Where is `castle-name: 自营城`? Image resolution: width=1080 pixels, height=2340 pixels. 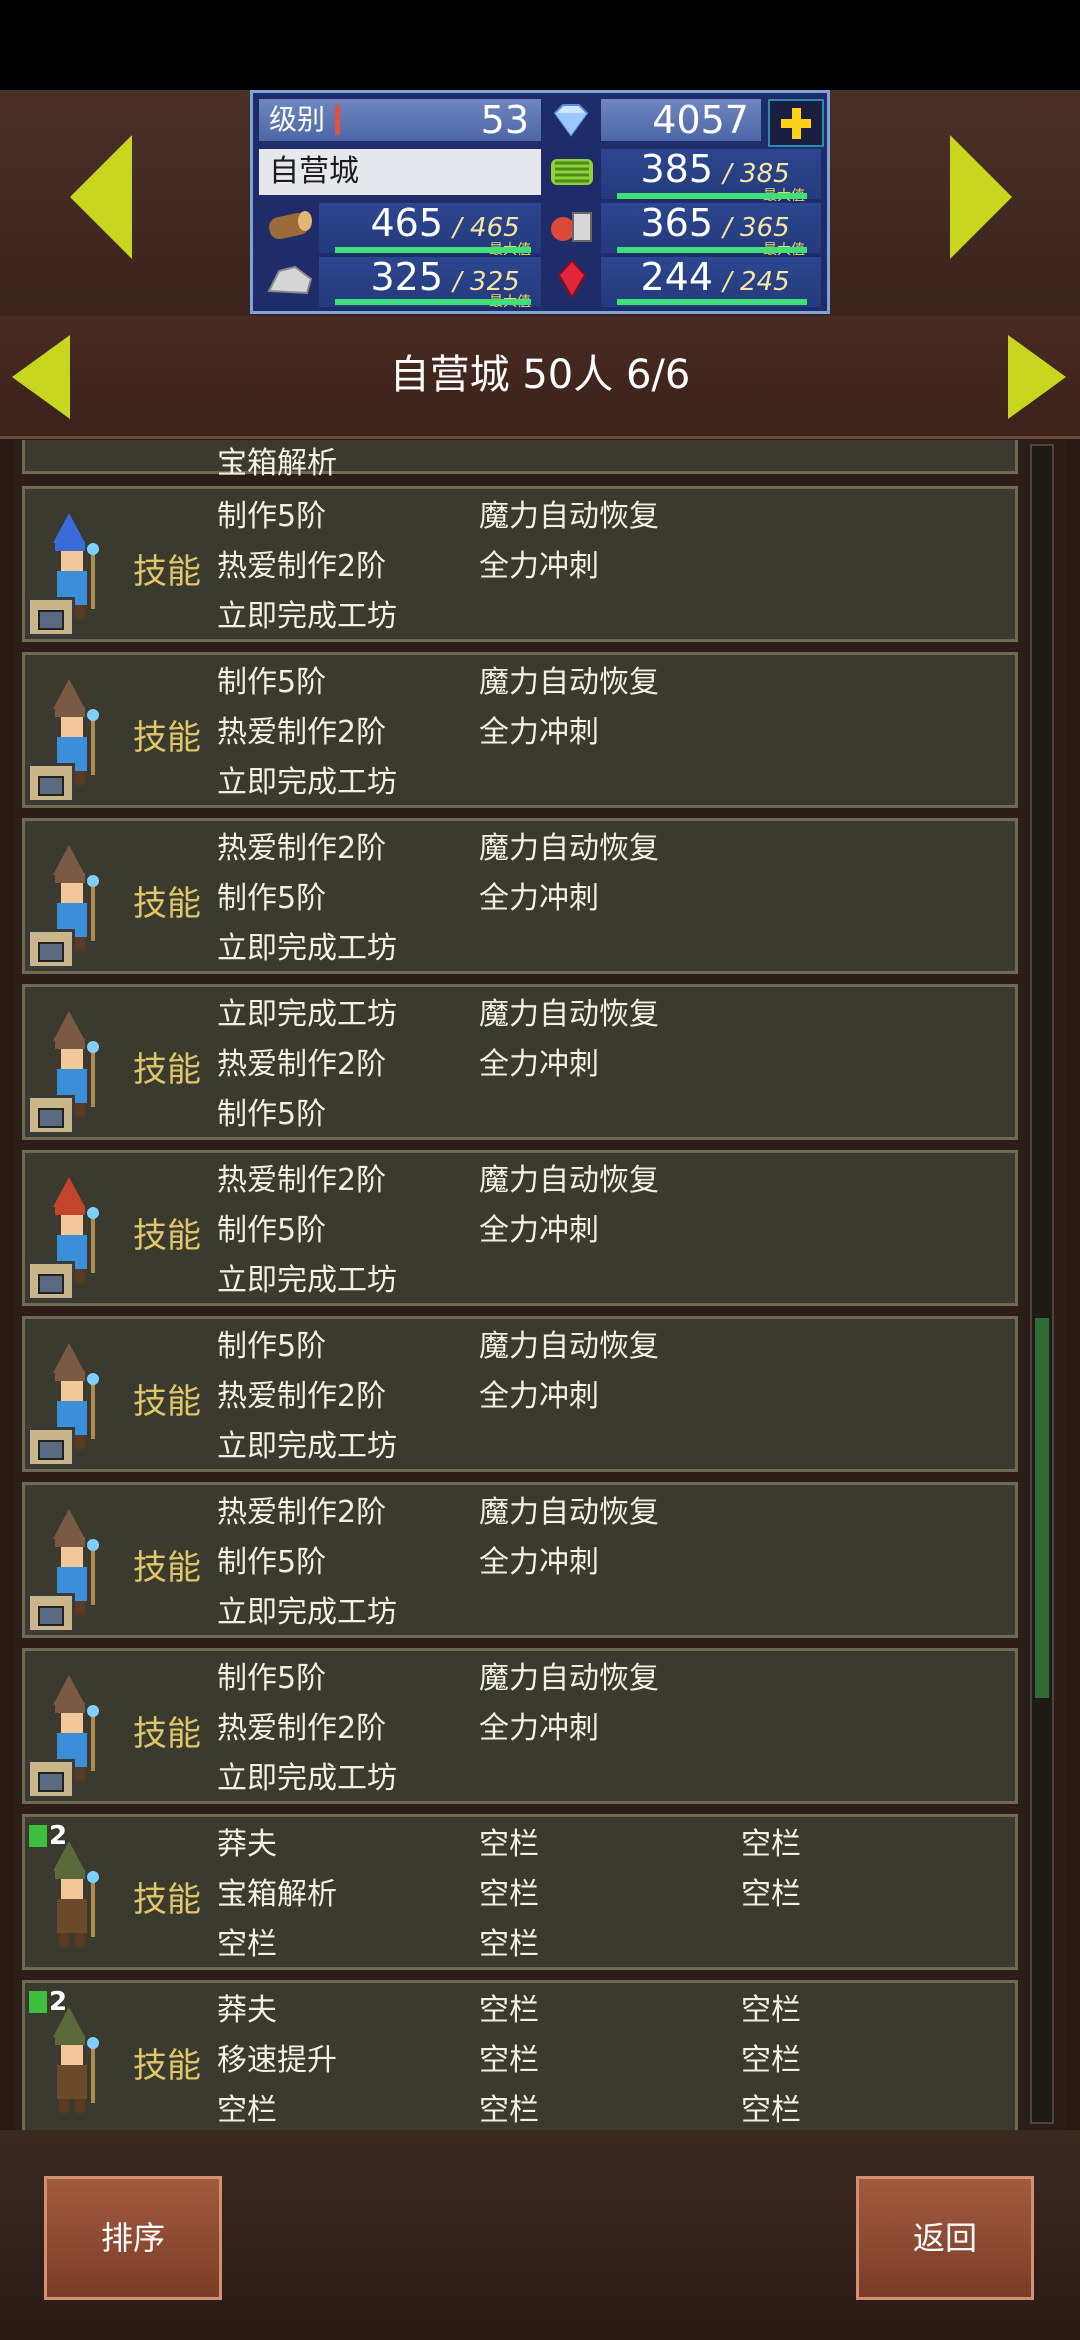
castle-name: 自营城 is located at coordinates (400, 172).